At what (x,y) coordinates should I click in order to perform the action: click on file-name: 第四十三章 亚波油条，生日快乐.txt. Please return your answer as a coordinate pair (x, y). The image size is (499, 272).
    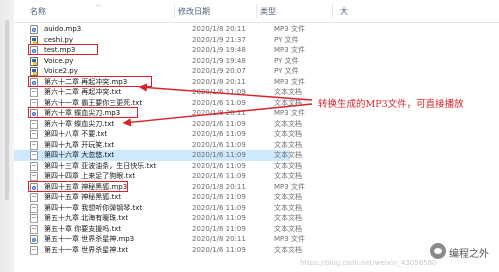
    Looking at the image, I should click on (100, 165).